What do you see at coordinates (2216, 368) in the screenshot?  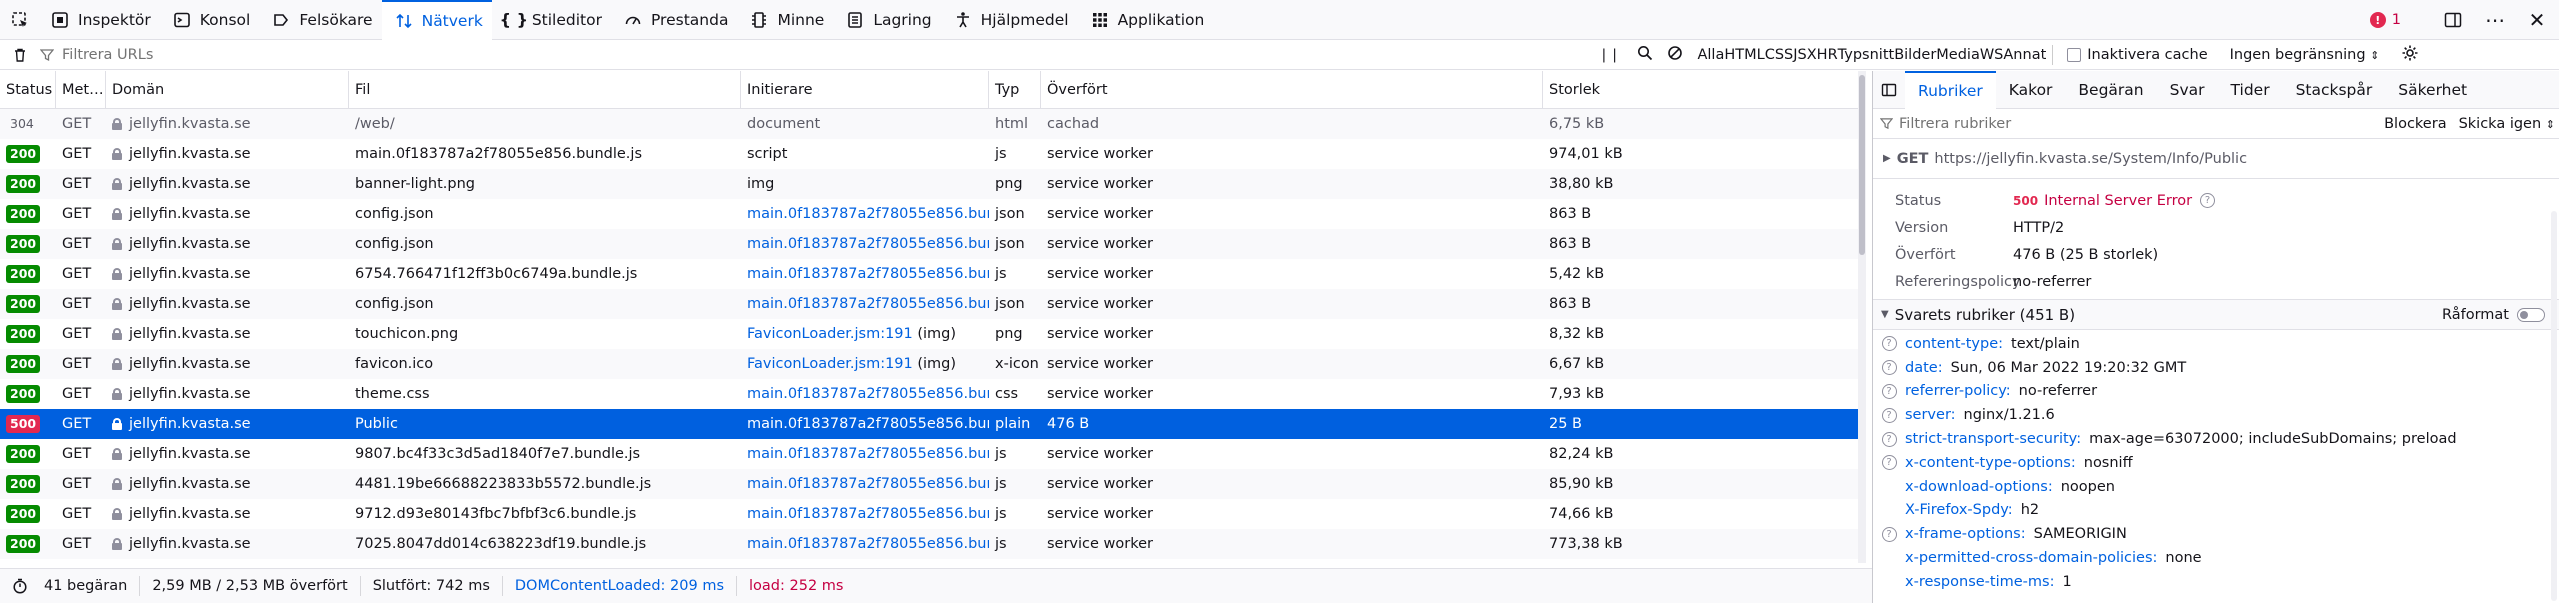 I see `response-header-row: ? date: Sun, 06 Mar 2022 19:20:32 GMT` at bounding box center [2216, 368].